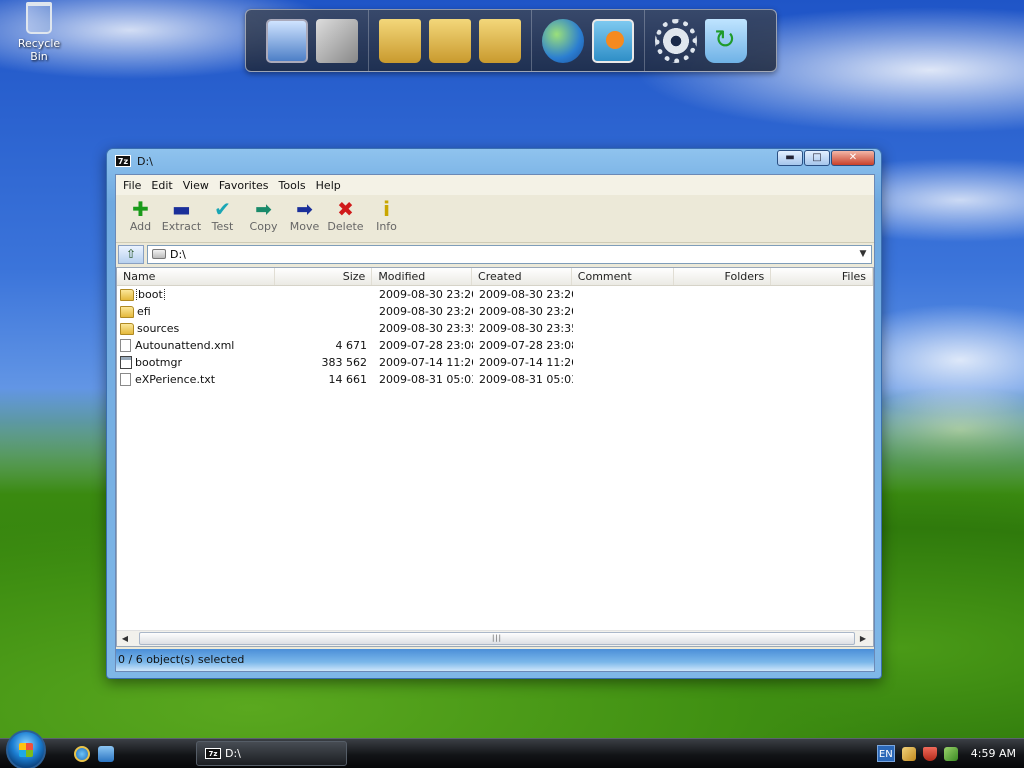  I want to click on address-field: D:\ ▼, so click(509, 254).